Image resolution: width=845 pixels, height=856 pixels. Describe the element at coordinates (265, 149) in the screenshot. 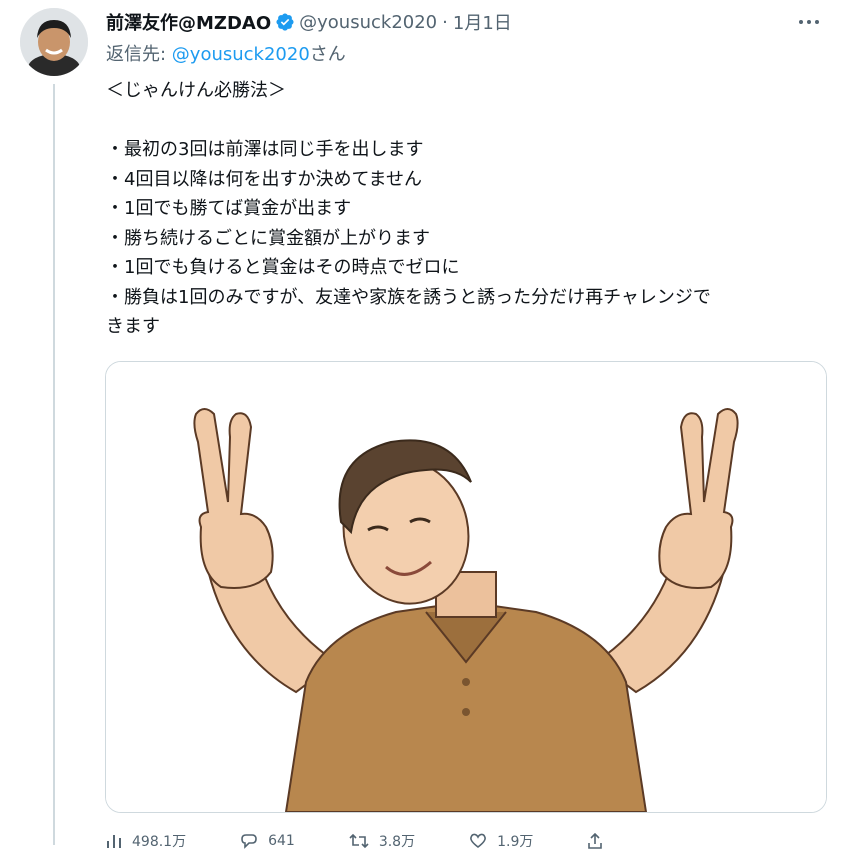

I see `rule-line: ・最初の3回は前澤は同じ手を出します` at that location.